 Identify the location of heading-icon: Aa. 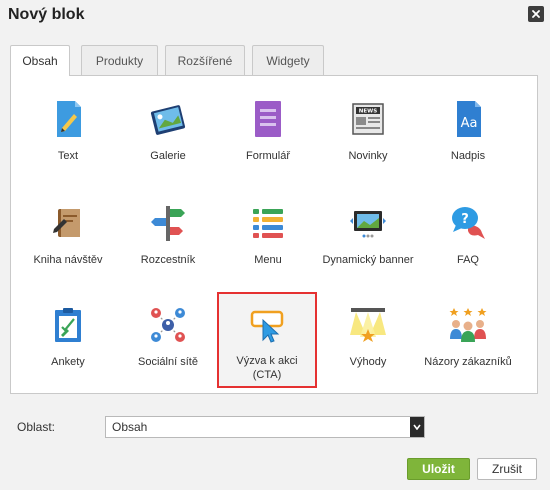
(469, 119).